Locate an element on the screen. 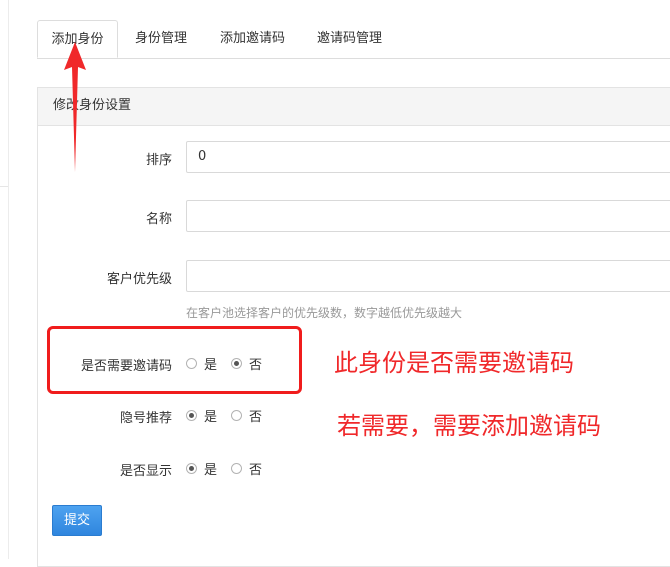 The height and width of the screenshot is (567, 670). hidden-recommend-label: 隐号推荐 is located at coordinates (145, 418).